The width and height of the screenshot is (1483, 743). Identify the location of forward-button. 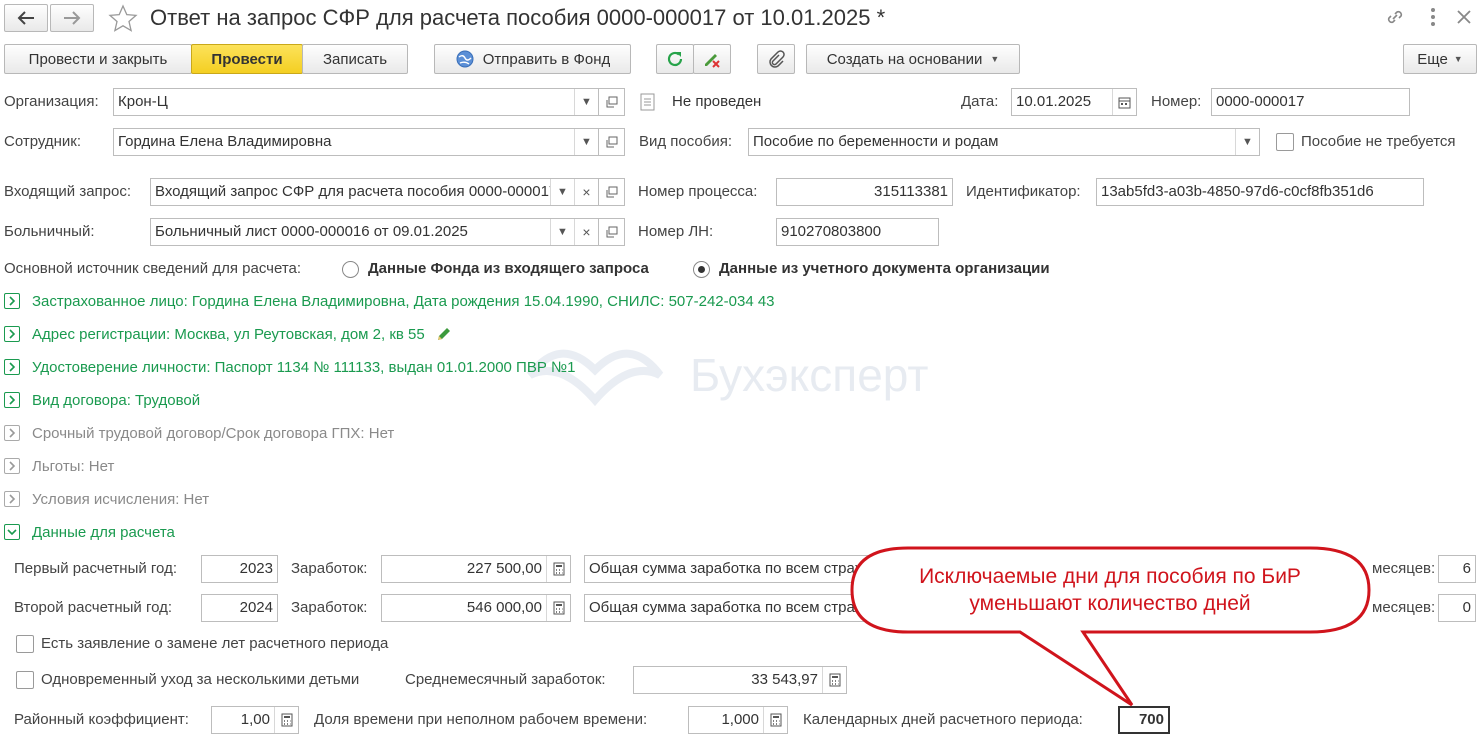
(72, 18).